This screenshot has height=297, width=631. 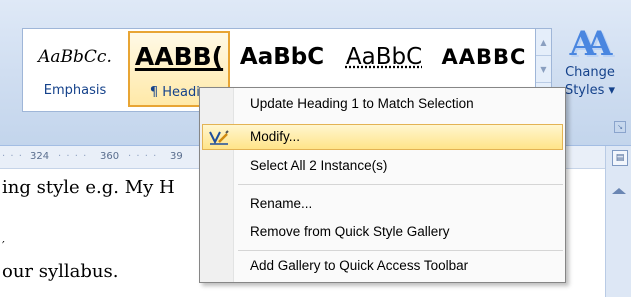 I want to click on menu-item-update-to-match: Update Heading 1 to Match Selection, so click(x=382, y=105).